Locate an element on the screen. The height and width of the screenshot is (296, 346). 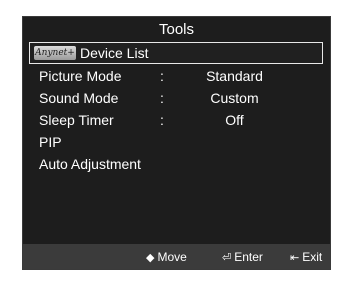
help-exit: ⇤ Exit is located at coordinates (306, 257).